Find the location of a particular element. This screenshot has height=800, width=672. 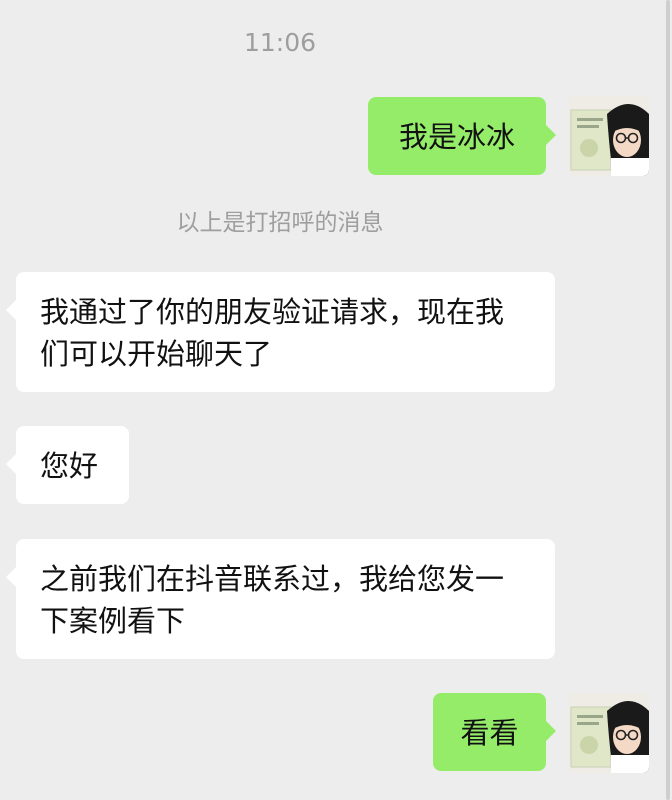

system-notice: 以上是打招呼的消息 is located at coordinates (280, 223).